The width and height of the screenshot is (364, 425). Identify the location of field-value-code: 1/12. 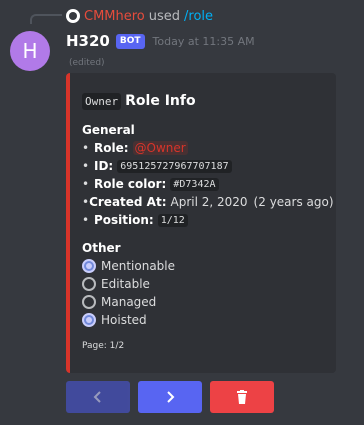
(172, 220).